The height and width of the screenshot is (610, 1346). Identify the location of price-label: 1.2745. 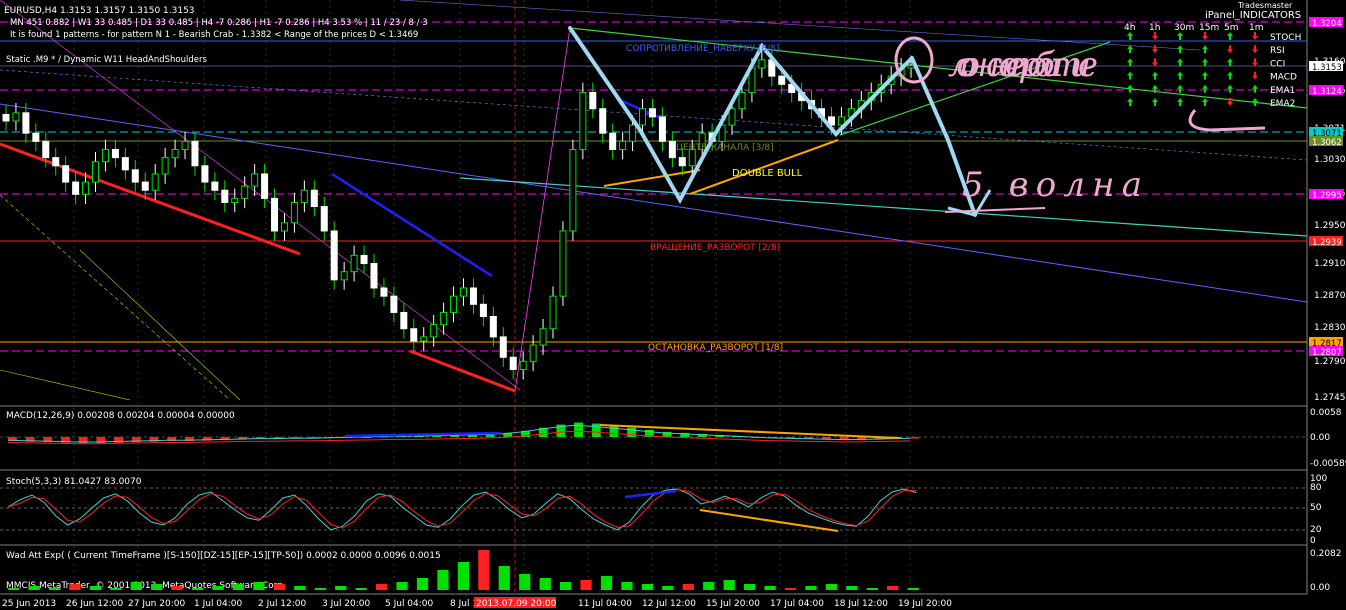
(1330, 398).